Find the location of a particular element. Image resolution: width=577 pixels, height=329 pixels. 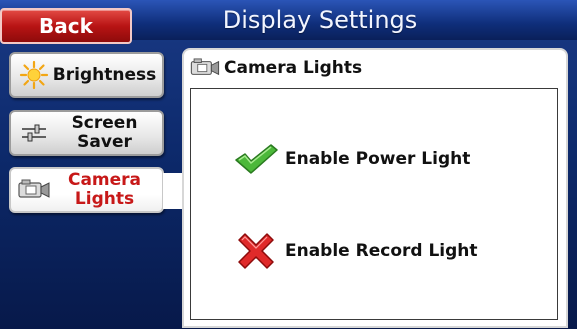

sidebar-item-label-line1: Brightness is located at coordinates (104, 74).